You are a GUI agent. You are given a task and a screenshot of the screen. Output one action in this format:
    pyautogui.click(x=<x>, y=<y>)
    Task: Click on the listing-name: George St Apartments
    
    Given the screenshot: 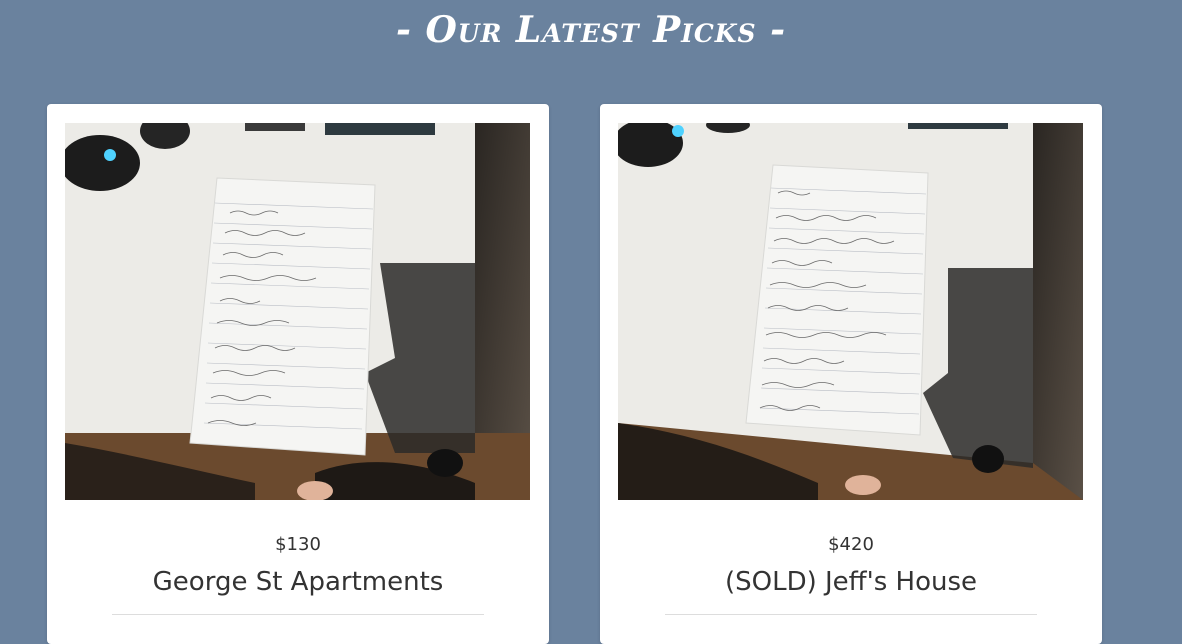 What is the action you would take?
    pyautogui.click(x=298, y=582)
    